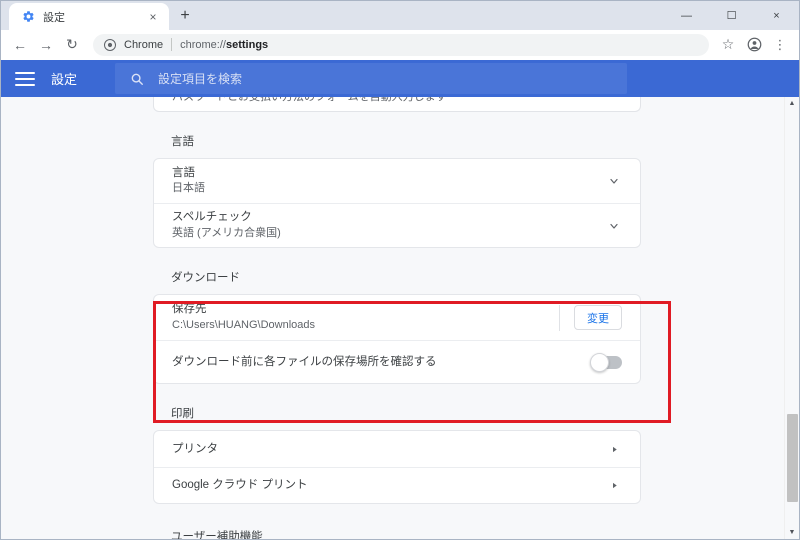  What do you see at coordinates (728, 45) in the screenshot?
I see `bookmark-star-icon: ☆` at bounding box center [728, 45].